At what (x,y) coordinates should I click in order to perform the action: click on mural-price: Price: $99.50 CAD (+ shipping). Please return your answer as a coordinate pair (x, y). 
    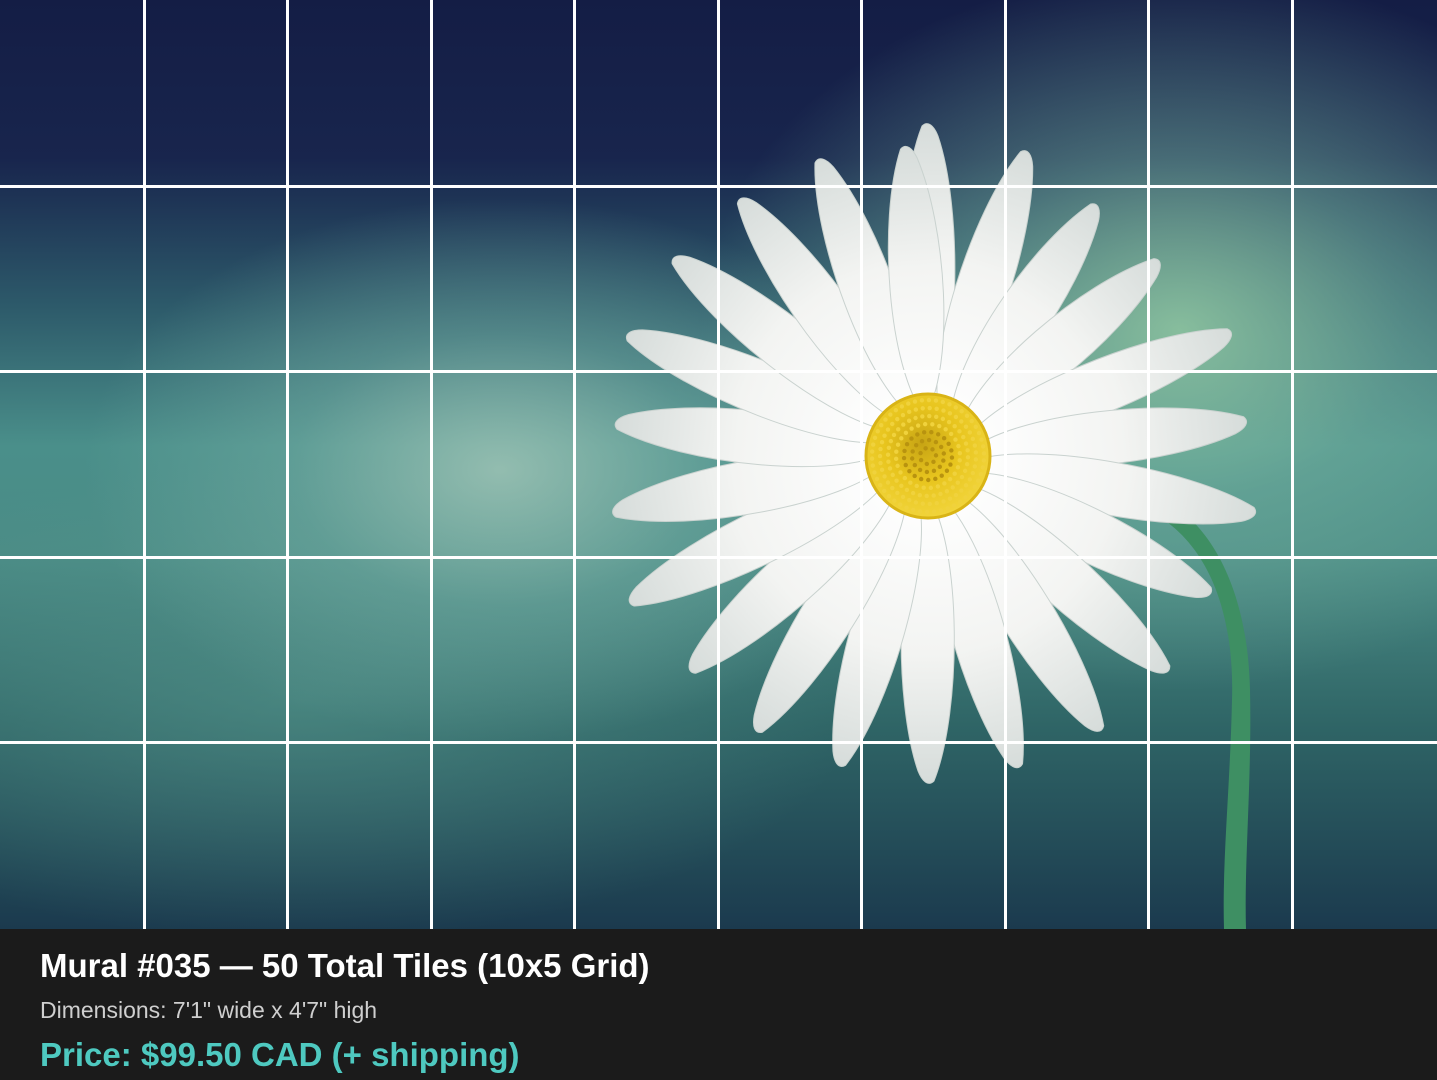
    Looking at the image, I should click on (280, 1054).